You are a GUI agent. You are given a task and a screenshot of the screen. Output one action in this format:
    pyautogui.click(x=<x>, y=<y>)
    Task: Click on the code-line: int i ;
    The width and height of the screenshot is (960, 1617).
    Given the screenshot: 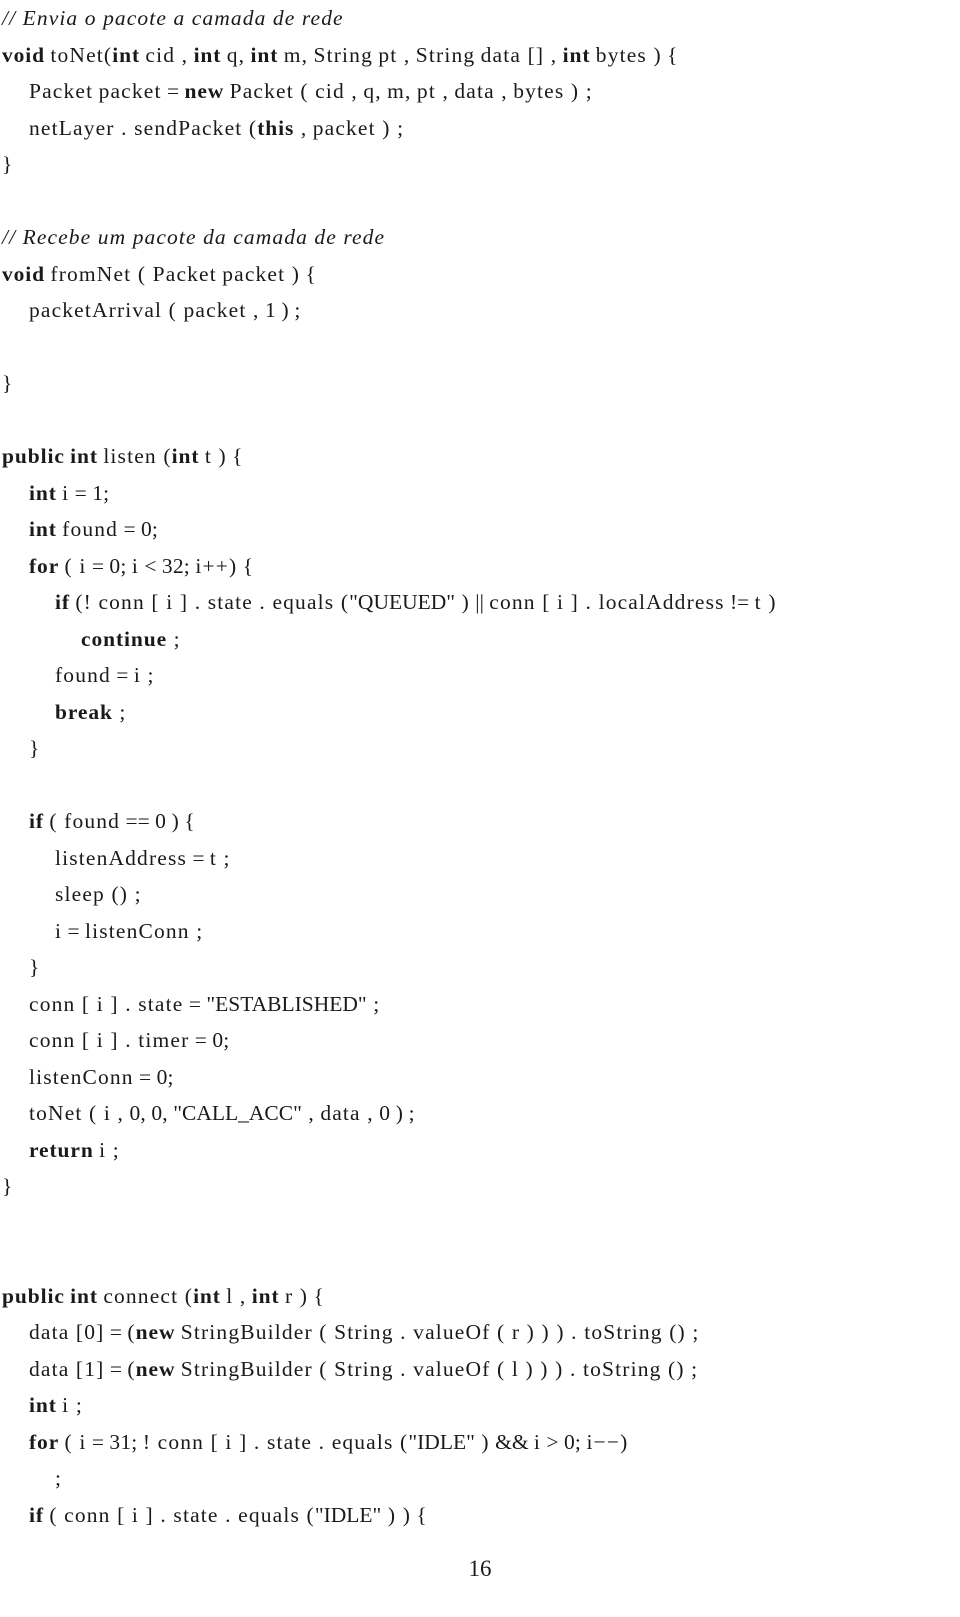 What is the action you would take?
    pyautogui.click(x=480, y=1405)
    